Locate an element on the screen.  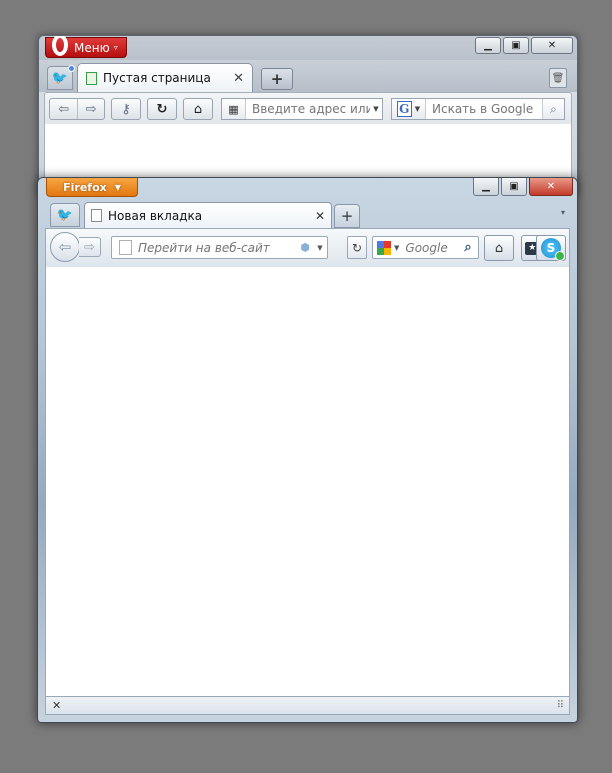
tab-title: Новая вкладка is located at coordinates (155, 215).